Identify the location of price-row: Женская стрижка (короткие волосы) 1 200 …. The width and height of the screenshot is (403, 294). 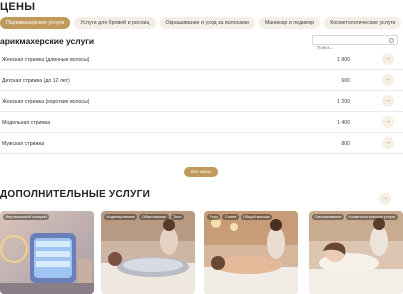
(201, 101).